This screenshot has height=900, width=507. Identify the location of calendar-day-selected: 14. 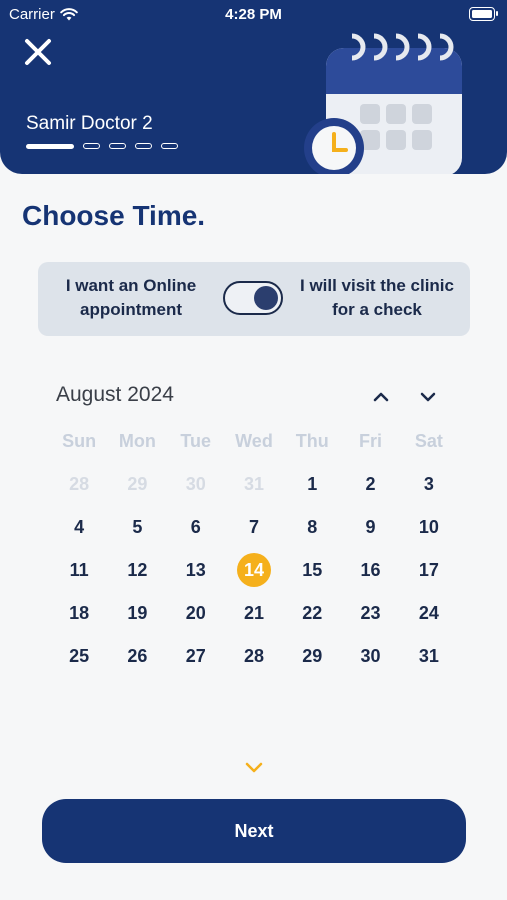
(254, 570).